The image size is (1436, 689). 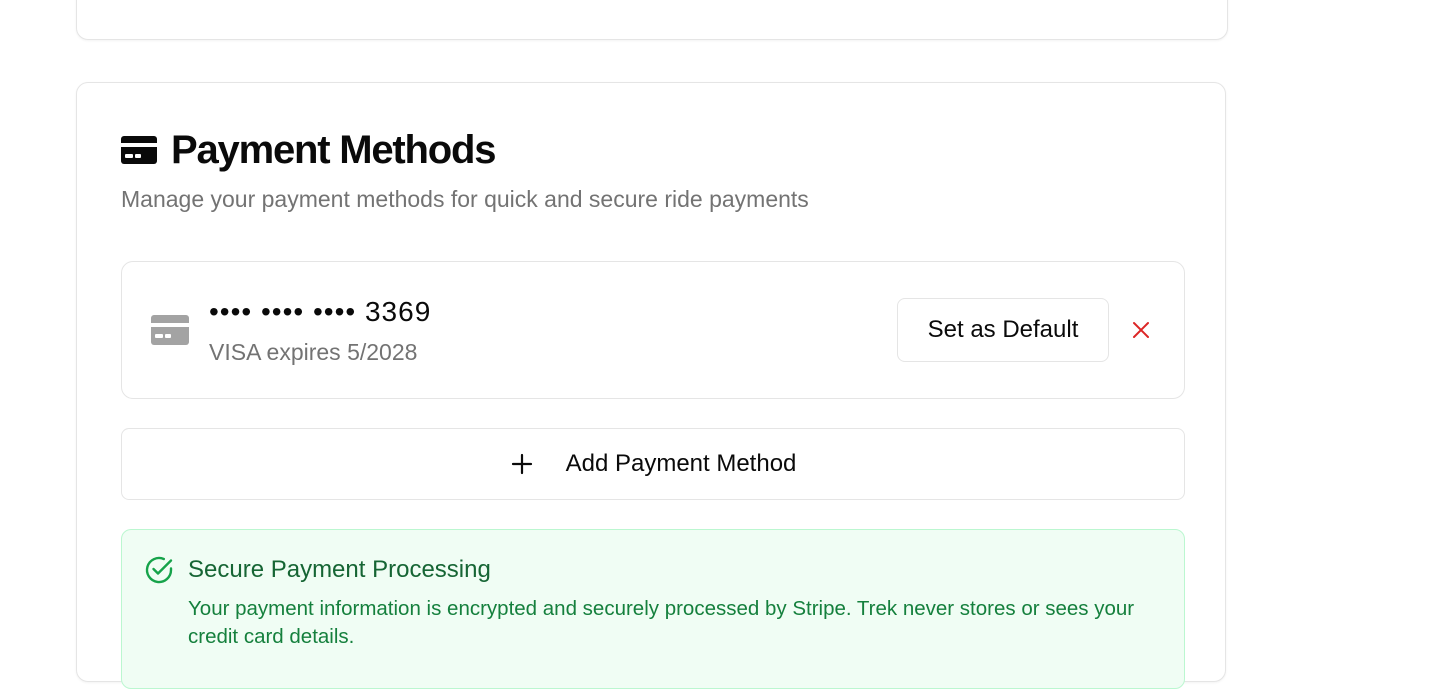 What do you see at coordinates (522, 464) in the screenshot?
I see `plus-icon` at bounding box center [522, 464].